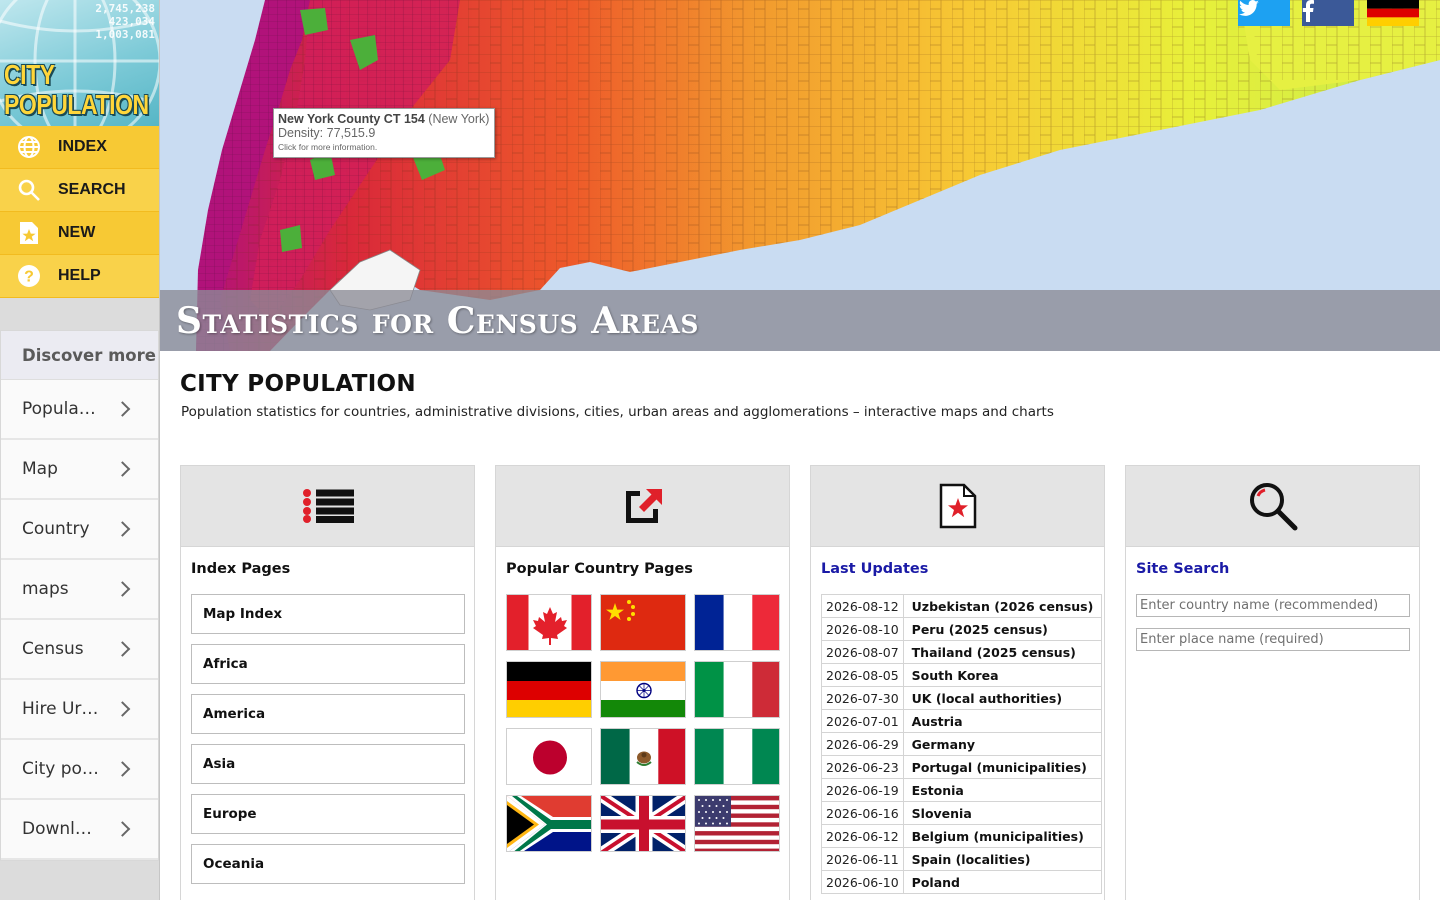  What do you see at coordinates (79, 590) in the screenshot?
I see `discover-item-maps: maps` at bounding box center [79, 590].